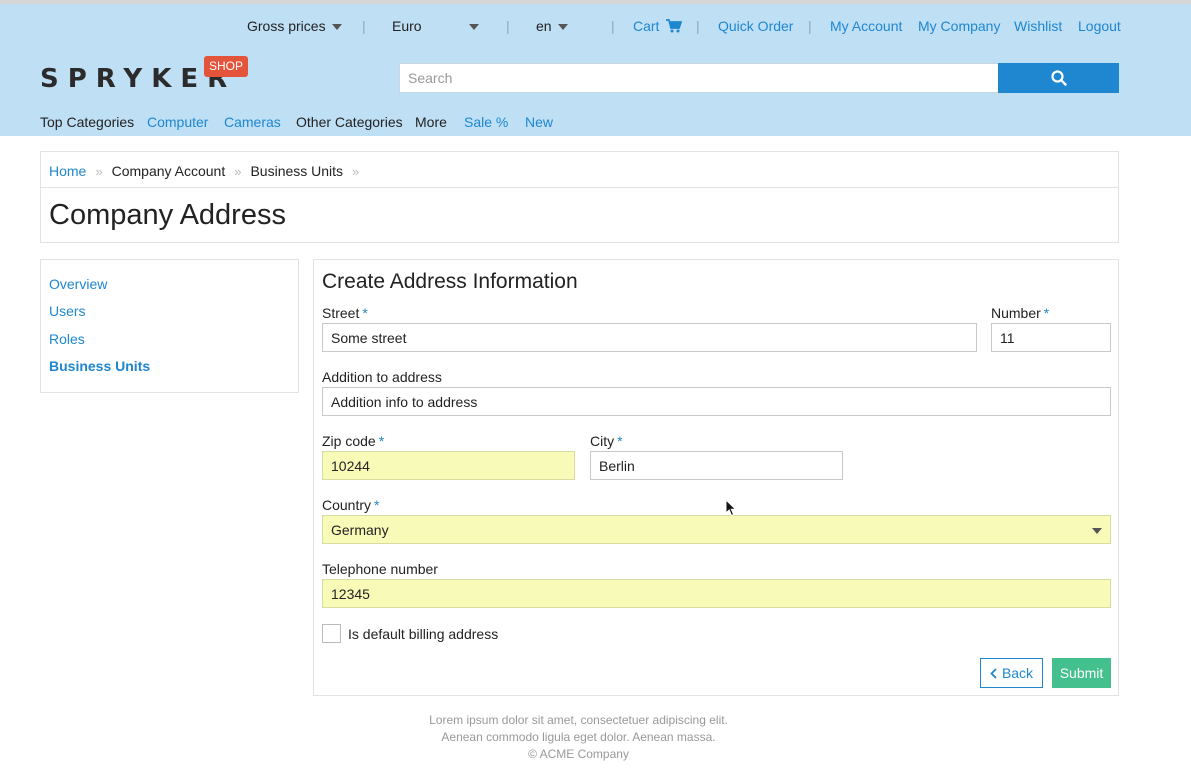 This screenshot has height=773, width=1191. I want to click on addition-label: Addition to address, so click(382, 377).